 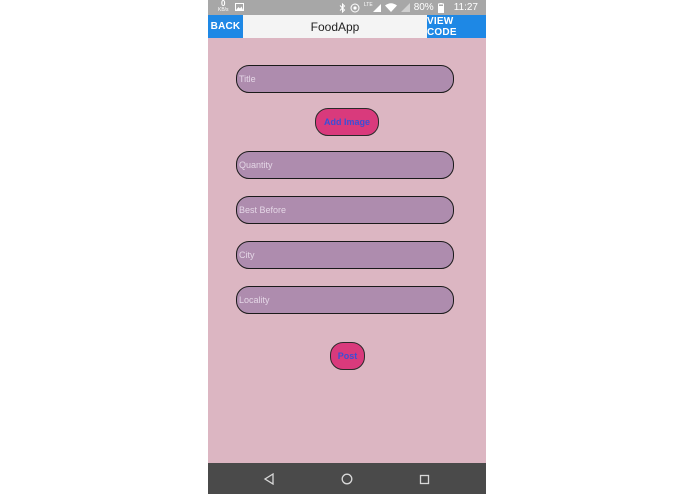 What do you see at coordinates (405, 7) in the screenshot?
I see `signal-icon` at bounding box center [405, 7].